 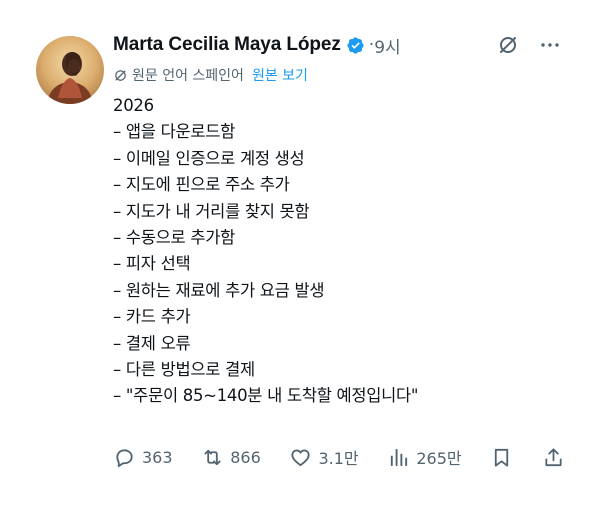 I want to click on bookmark-button, so click(x=501, y=457).